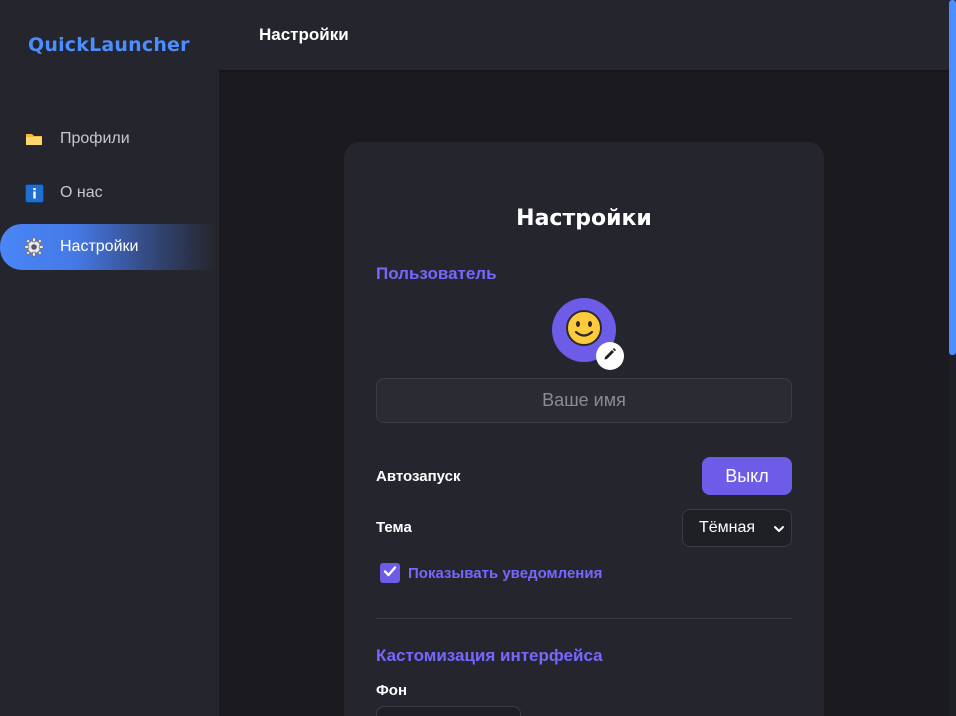 This screenshot has width=956, height=716. Describe the element at coordinates (727, 527) in the screenshot. I see `theme-select-value: Тёмная` at that location.